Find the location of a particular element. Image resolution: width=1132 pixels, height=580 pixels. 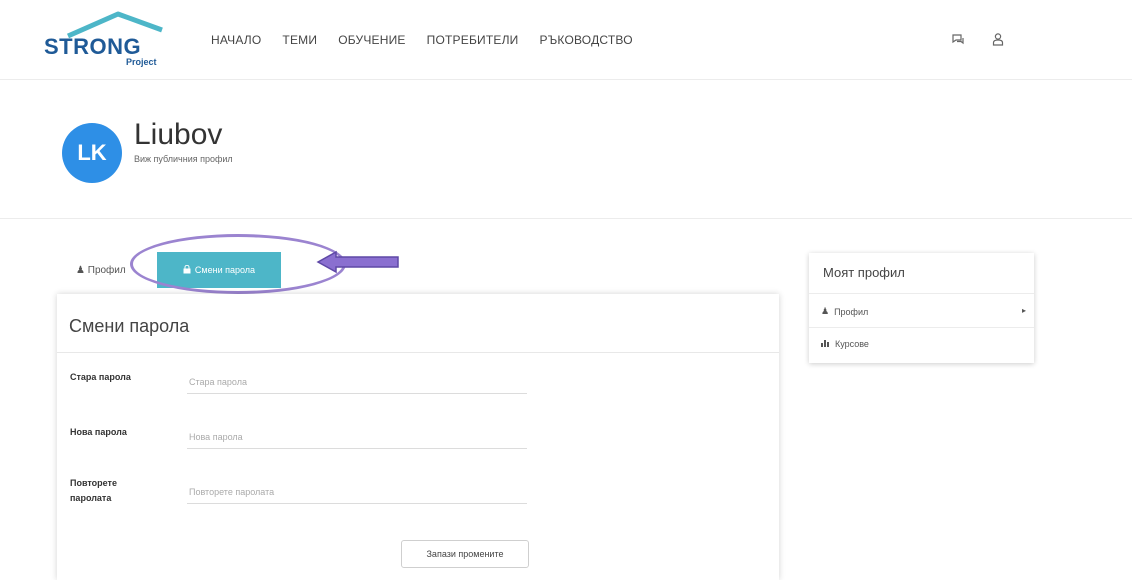

repeat-password-input is located at coordinates (357, 492).